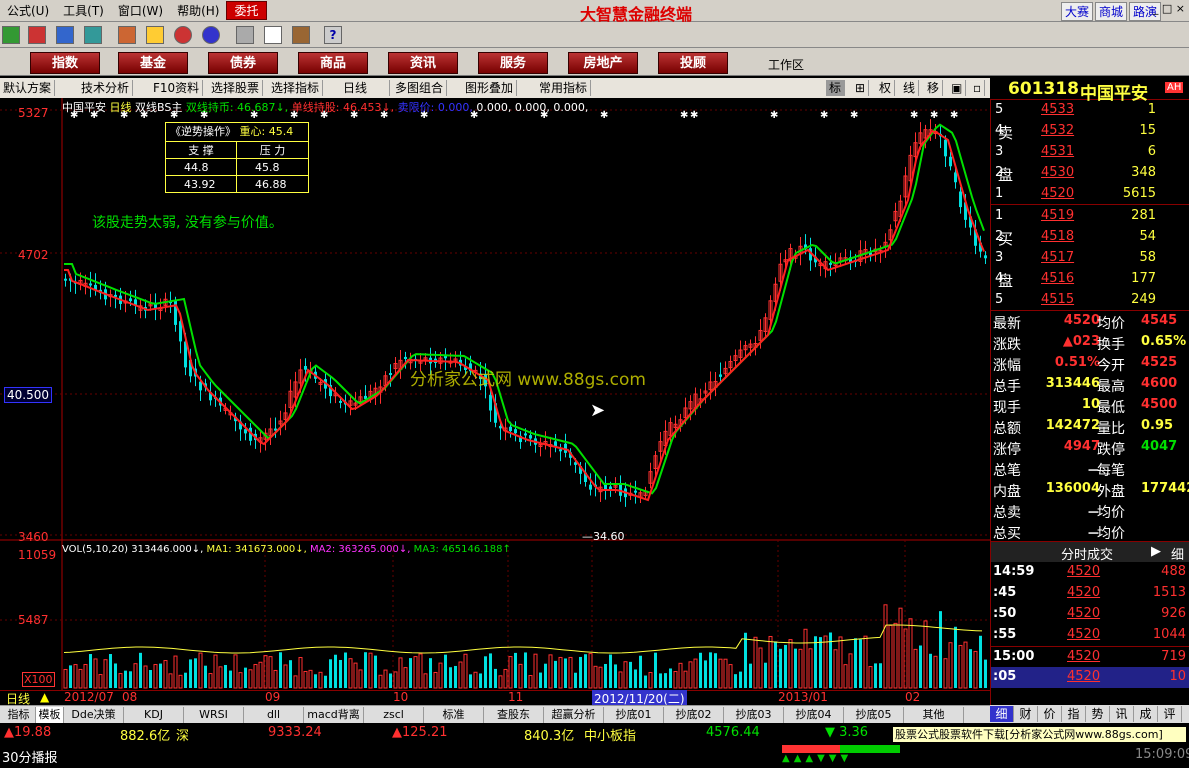 This screenshot has width=1189, height=768. I want to click on nav-commodity: 商品, so click(333, 63).